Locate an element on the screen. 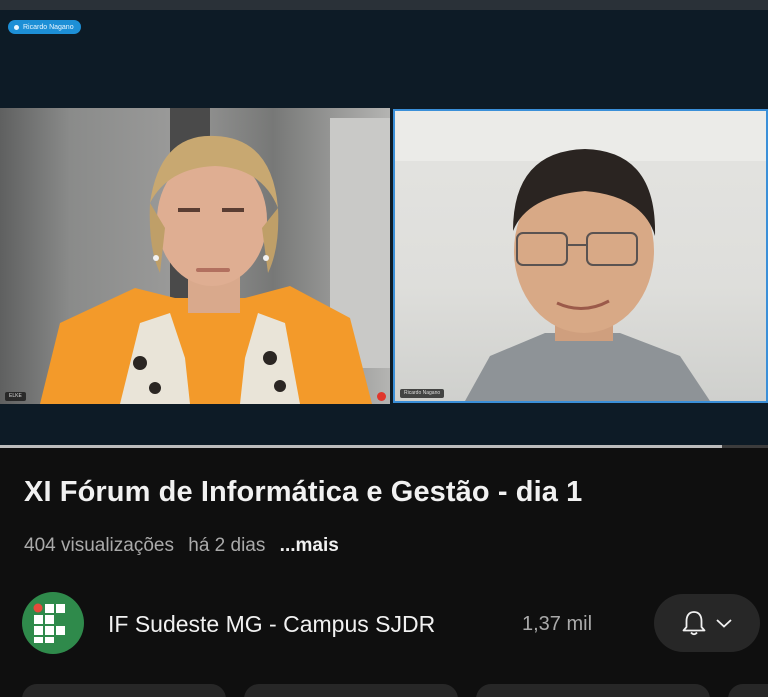 This screenshot has height=697, width=768. video-title: XI Fórum de Informática e Gestão - dia 1 is located at coordinates (303, 492).